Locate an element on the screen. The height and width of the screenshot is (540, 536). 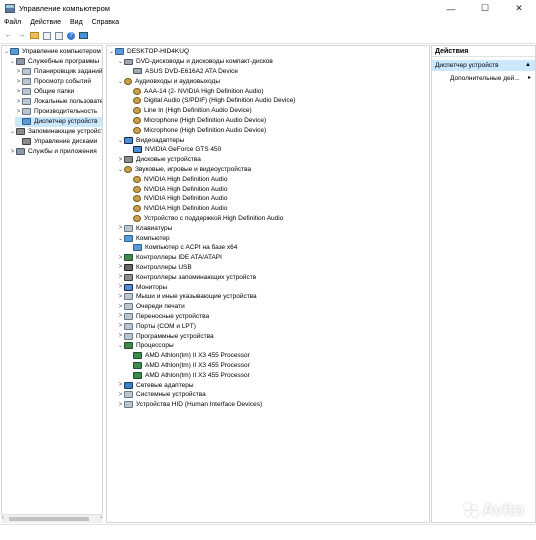
actions-section-header: Диспетчер устройств ▲ is located at coordinates (483, 65).